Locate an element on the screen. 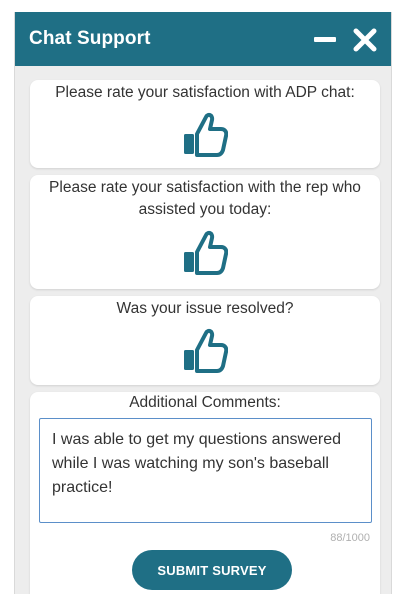 This screenshot has height=594, width=406. minimize-icon is located at coordinates (325, 39).